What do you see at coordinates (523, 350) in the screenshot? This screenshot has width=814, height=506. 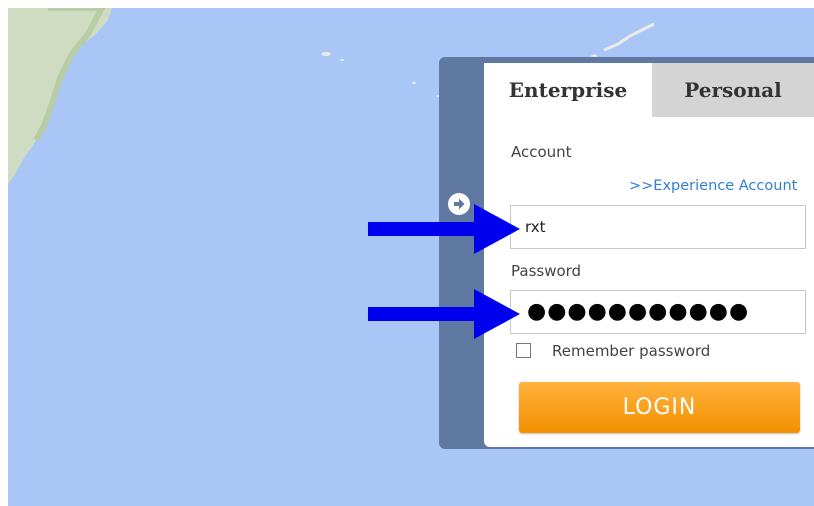 I see `remember-password-checkbox` at bounding box center [523, 350].